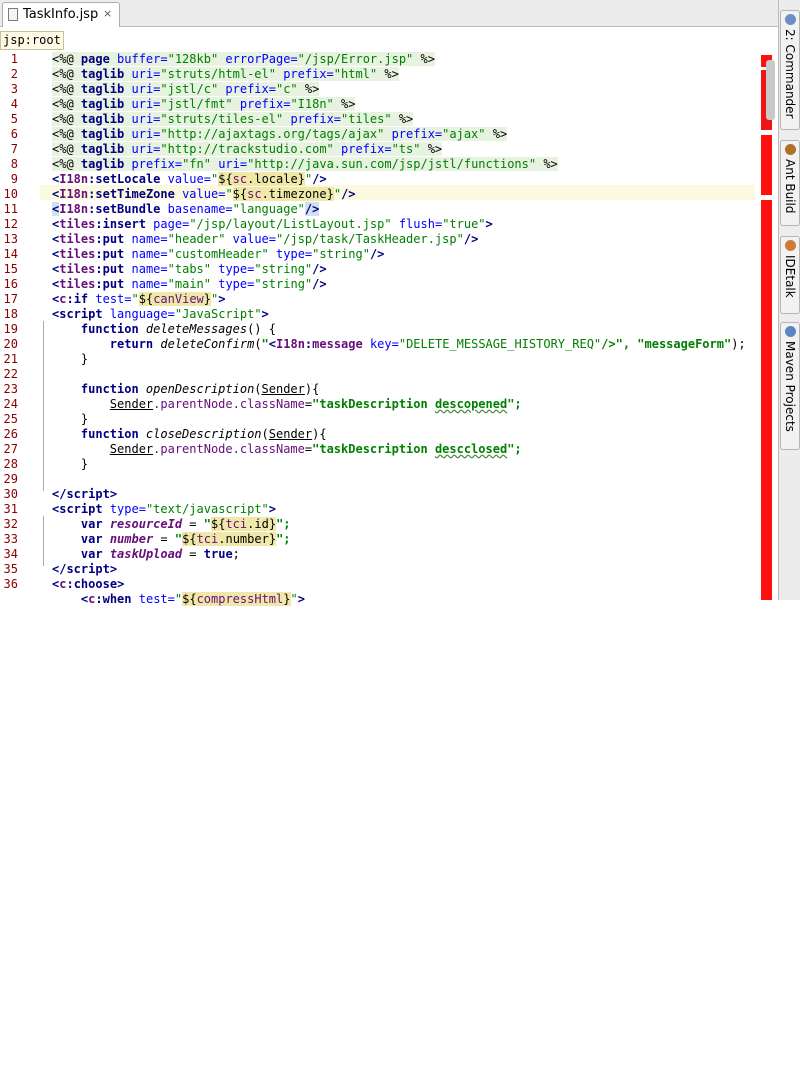 The height and width of the screenshot is (1072, 800). I want to click on code-line: <tiles:put name="main" type="string"/>, so click(189, 284).